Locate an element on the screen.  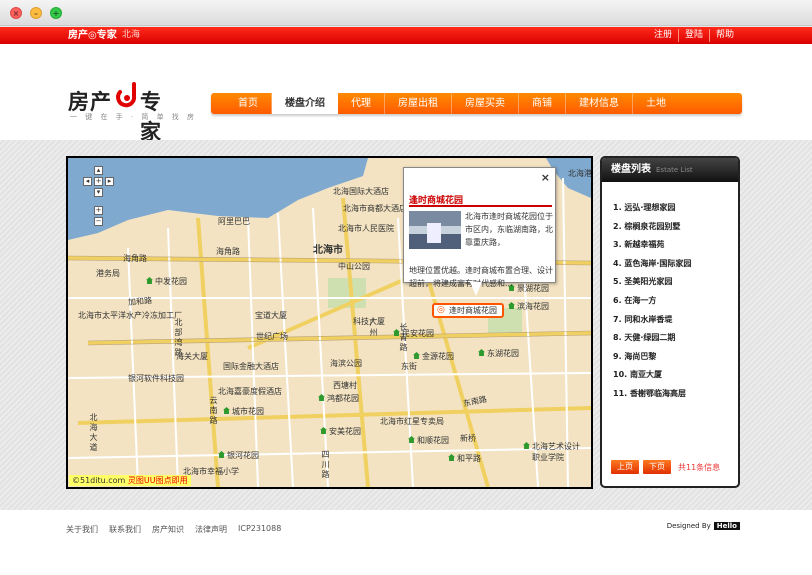
estate-item: 4. 蓝色海岸·国际家园 is located at coordinates (675, 264).